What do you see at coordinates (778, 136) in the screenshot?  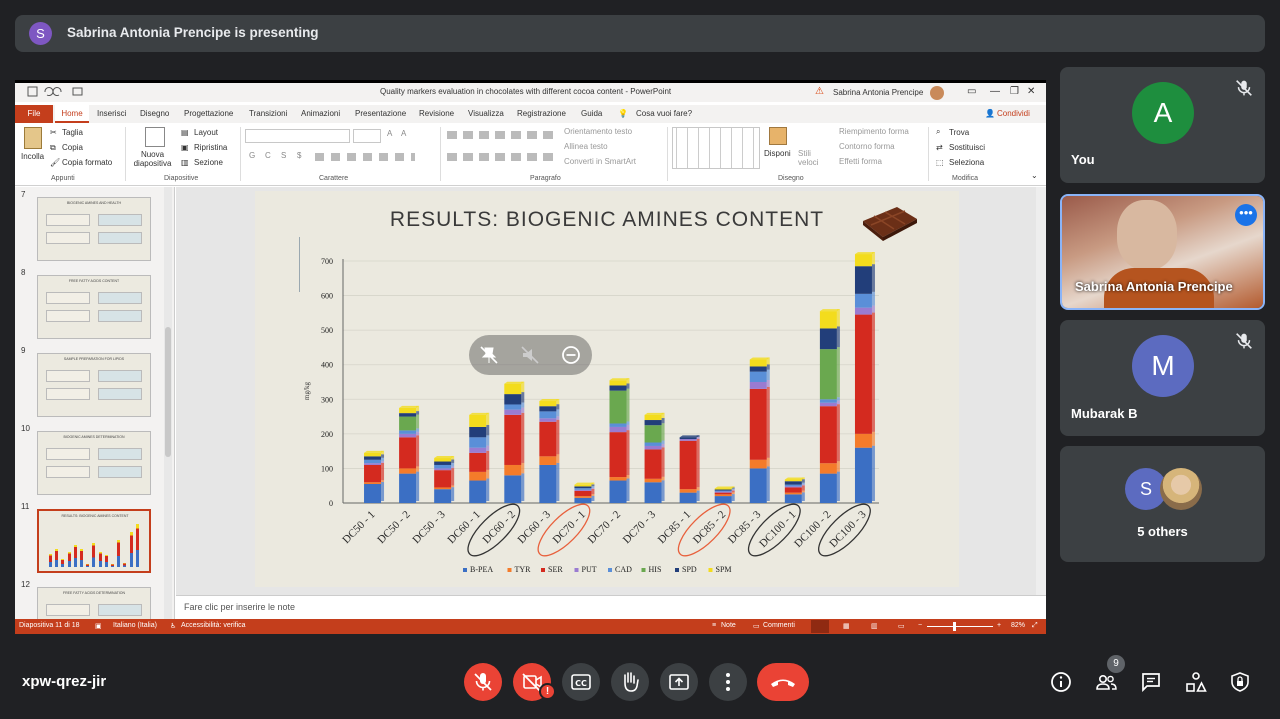 I see `arrange-icon` at bounding box center [778, 136].